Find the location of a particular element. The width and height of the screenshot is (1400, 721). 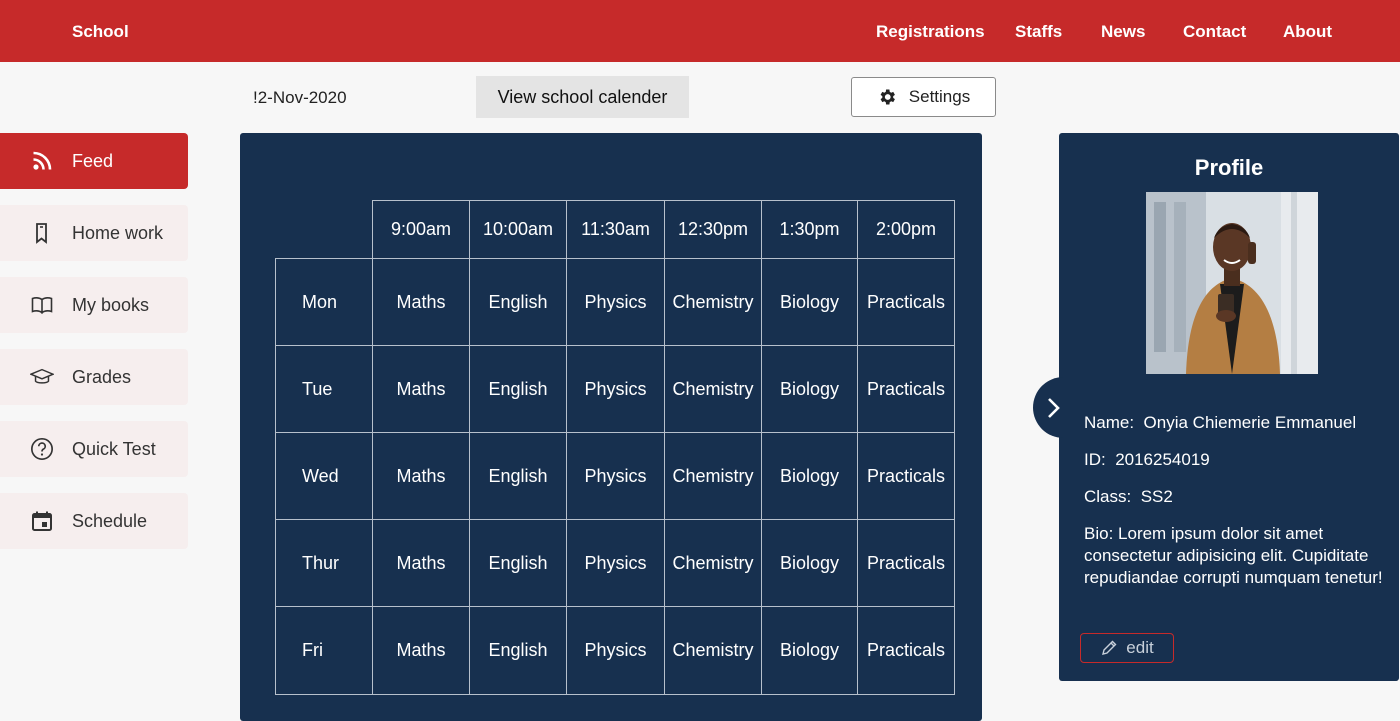

nav-news: News is located at coordinates (1123, 32).